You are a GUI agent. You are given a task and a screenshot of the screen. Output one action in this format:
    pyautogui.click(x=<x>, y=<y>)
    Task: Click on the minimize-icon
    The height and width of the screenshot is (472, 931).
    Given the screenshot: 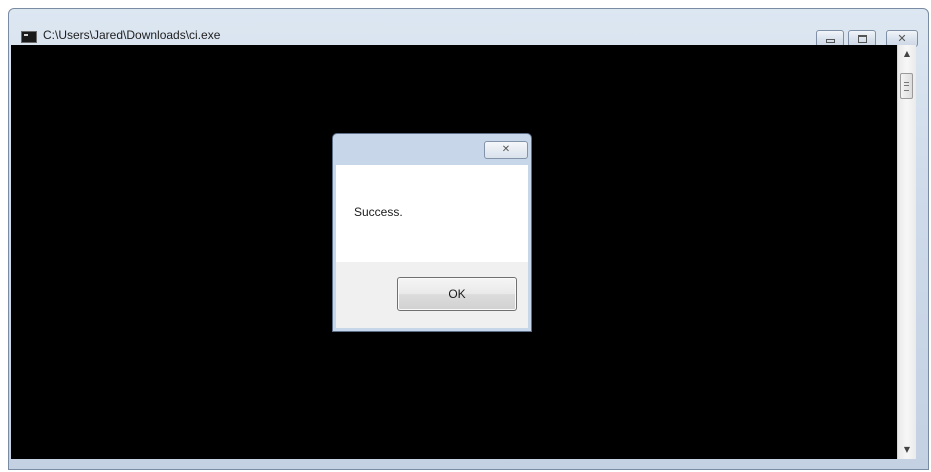 What is the action you would take?
    pyautogui.click(x=830, y=41)
    